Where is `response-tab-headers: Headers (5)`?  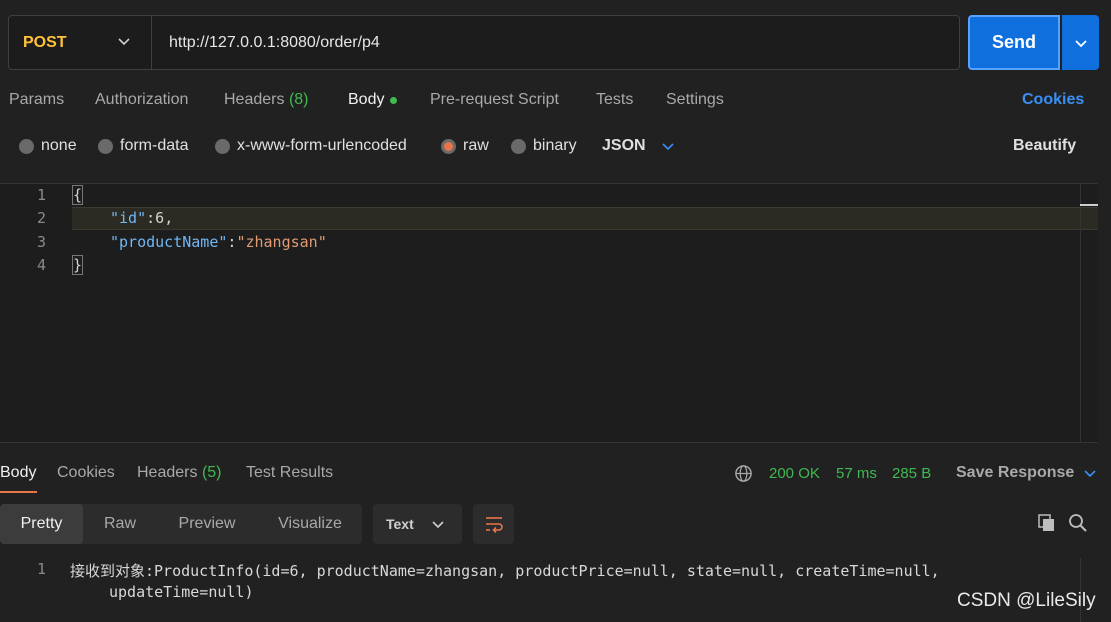 response-tab-headers: Headers (5) is located at coordinates (179, 473).